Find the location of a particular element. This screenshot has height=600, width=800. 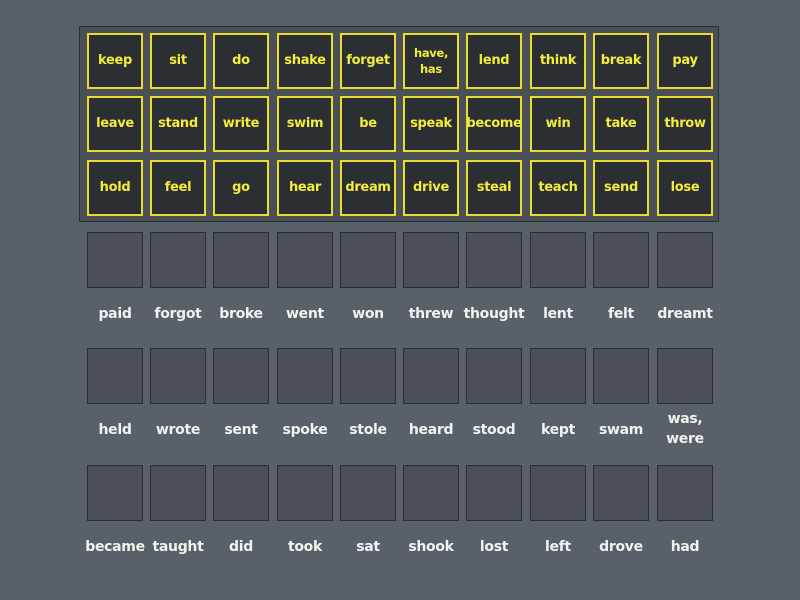

word-tile: think is located at coordinates (558, 61).